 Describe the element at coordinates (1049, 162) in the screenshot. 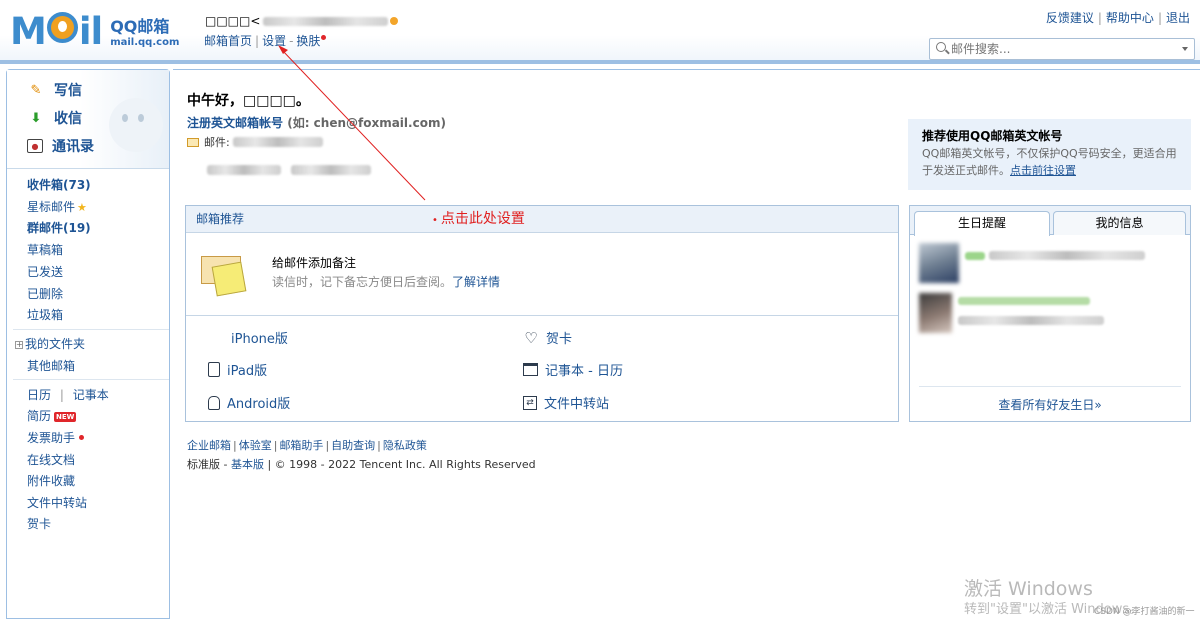

I see `recommend-desc: QQ邮箱英文帐号，不仅保护QQ号码安全，更适合用于发送正式邮件。点击前往设置` at that location.